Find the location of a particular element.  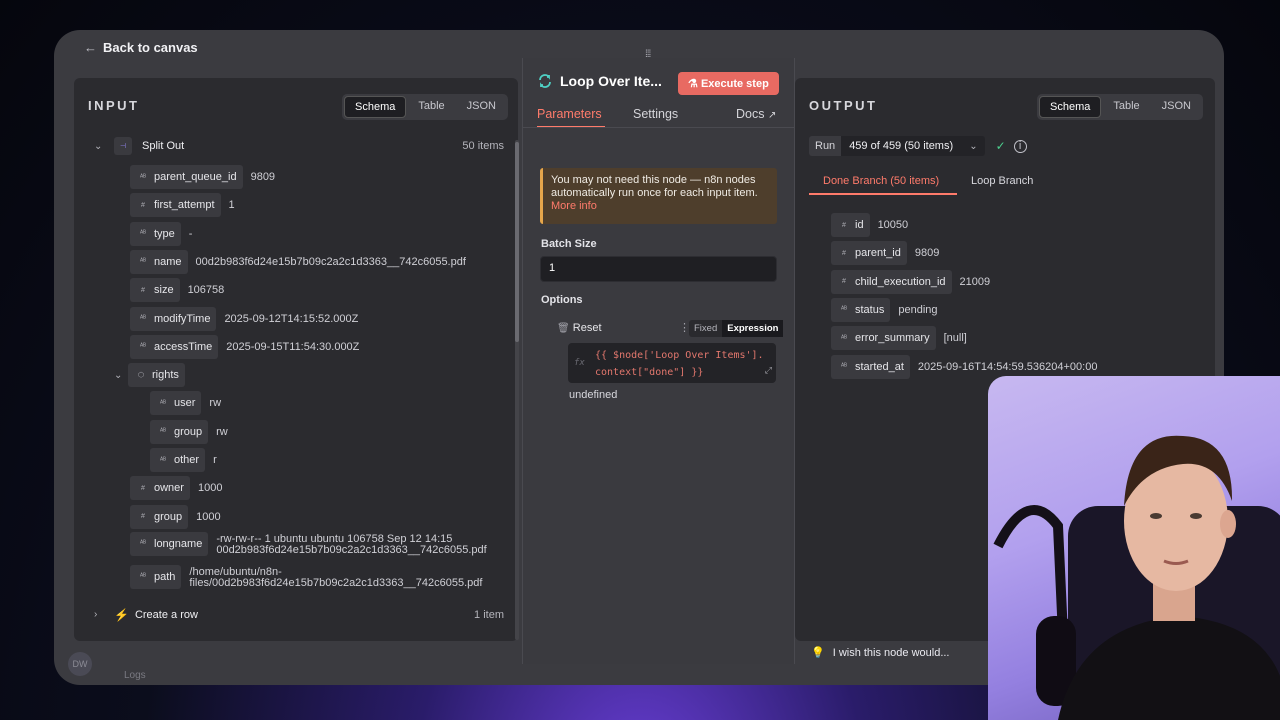

tab-loop-branch: Loop Branch is located at coordinates (1002, 181).